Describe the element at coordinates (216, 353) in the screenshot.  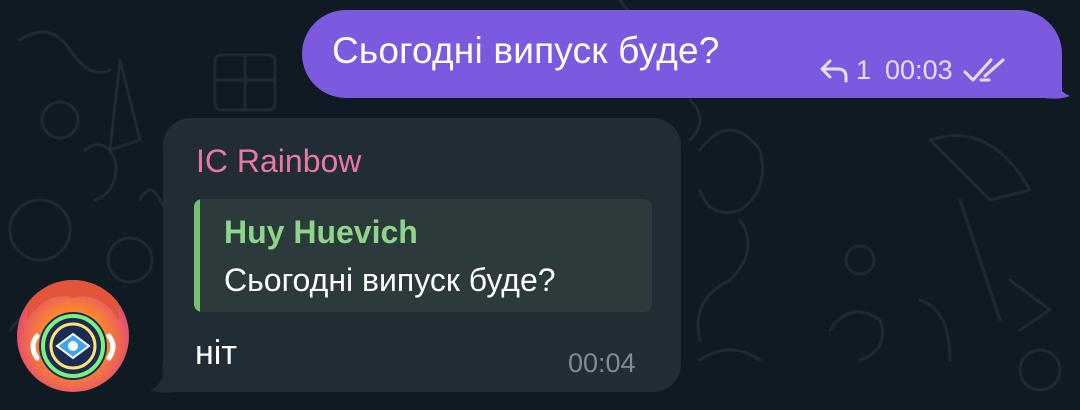
I see `incoming-message-text: ніт` at that location.